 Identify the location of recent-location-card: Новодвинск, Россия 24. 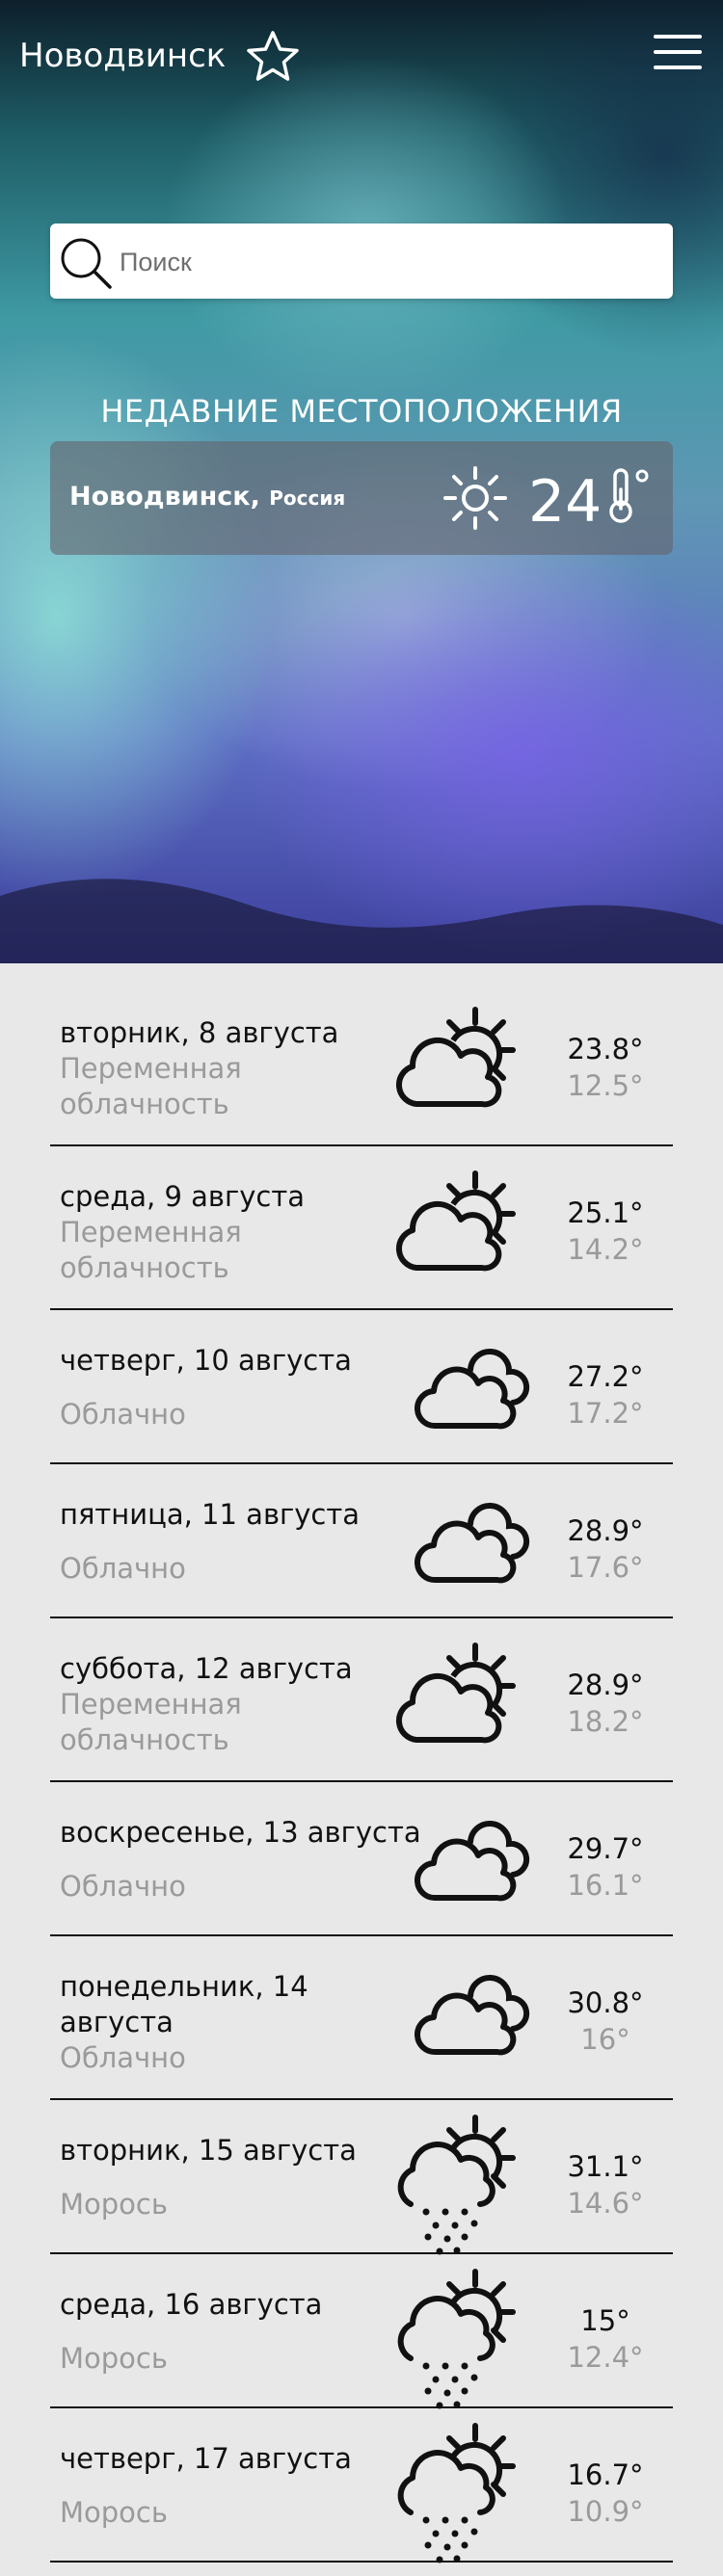
(362, 498).